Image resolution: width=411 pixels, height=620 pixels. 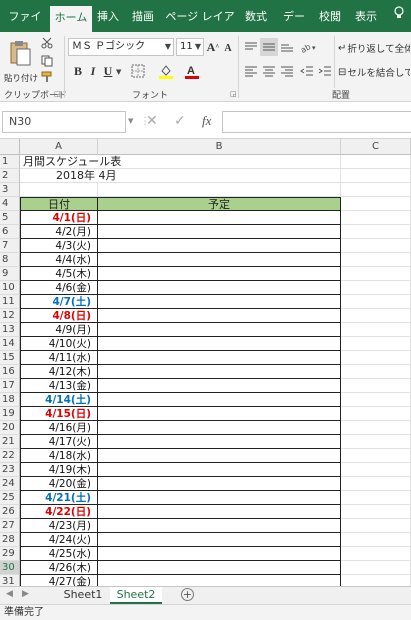 I want to click on sheet-tab-sheet2: Sheet2, so click(x=136, y=595).